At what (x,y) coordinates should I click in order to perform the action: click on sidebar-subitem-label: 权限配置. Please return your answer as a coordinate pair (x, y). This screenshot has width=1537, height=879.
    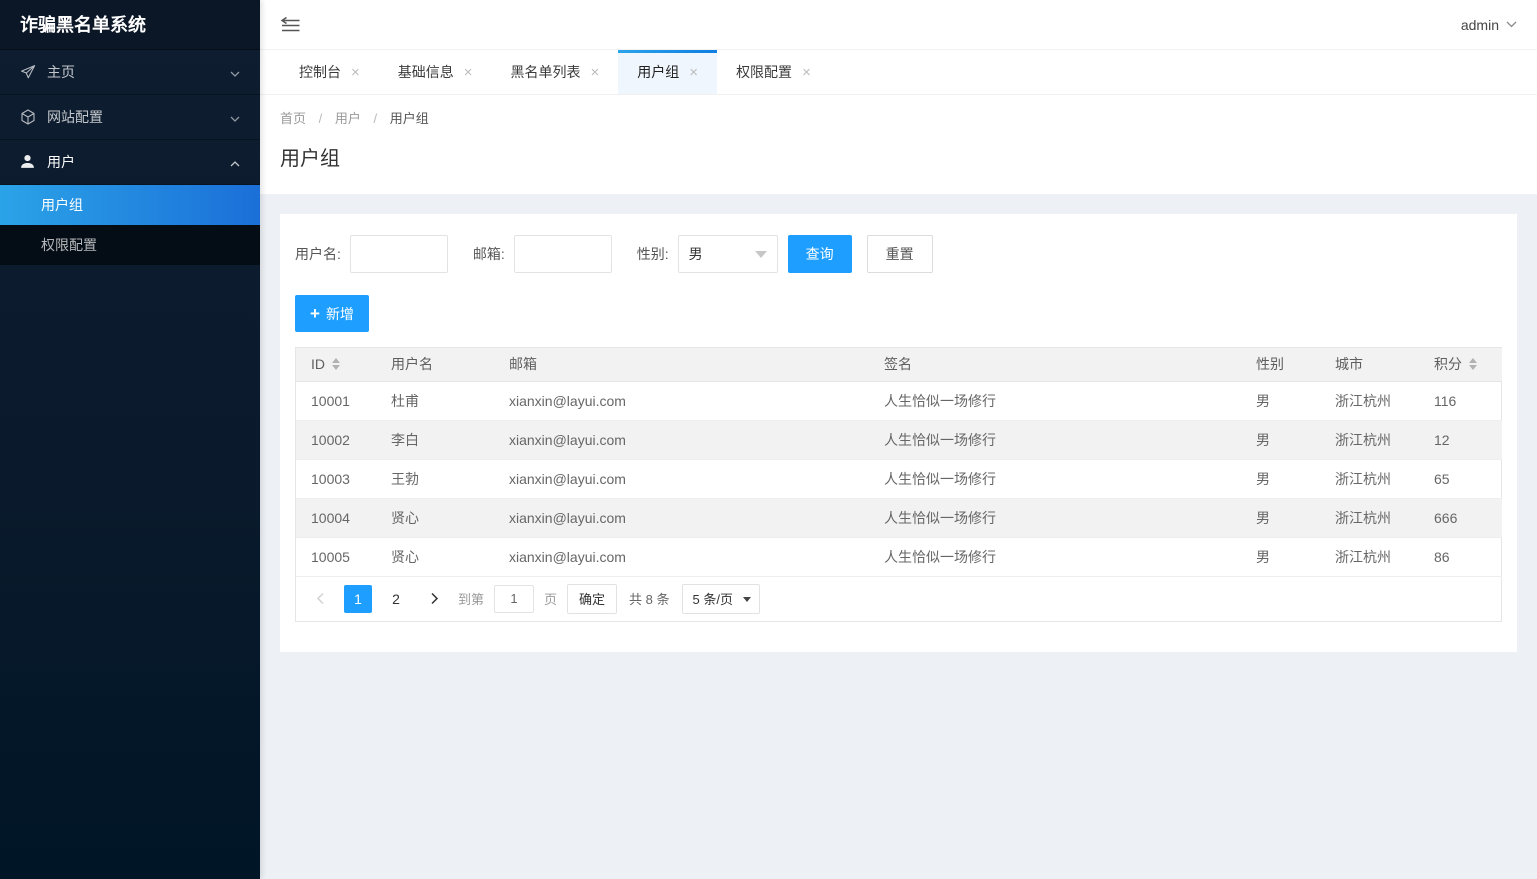
    Looking at the image, I should click on (69, 245).